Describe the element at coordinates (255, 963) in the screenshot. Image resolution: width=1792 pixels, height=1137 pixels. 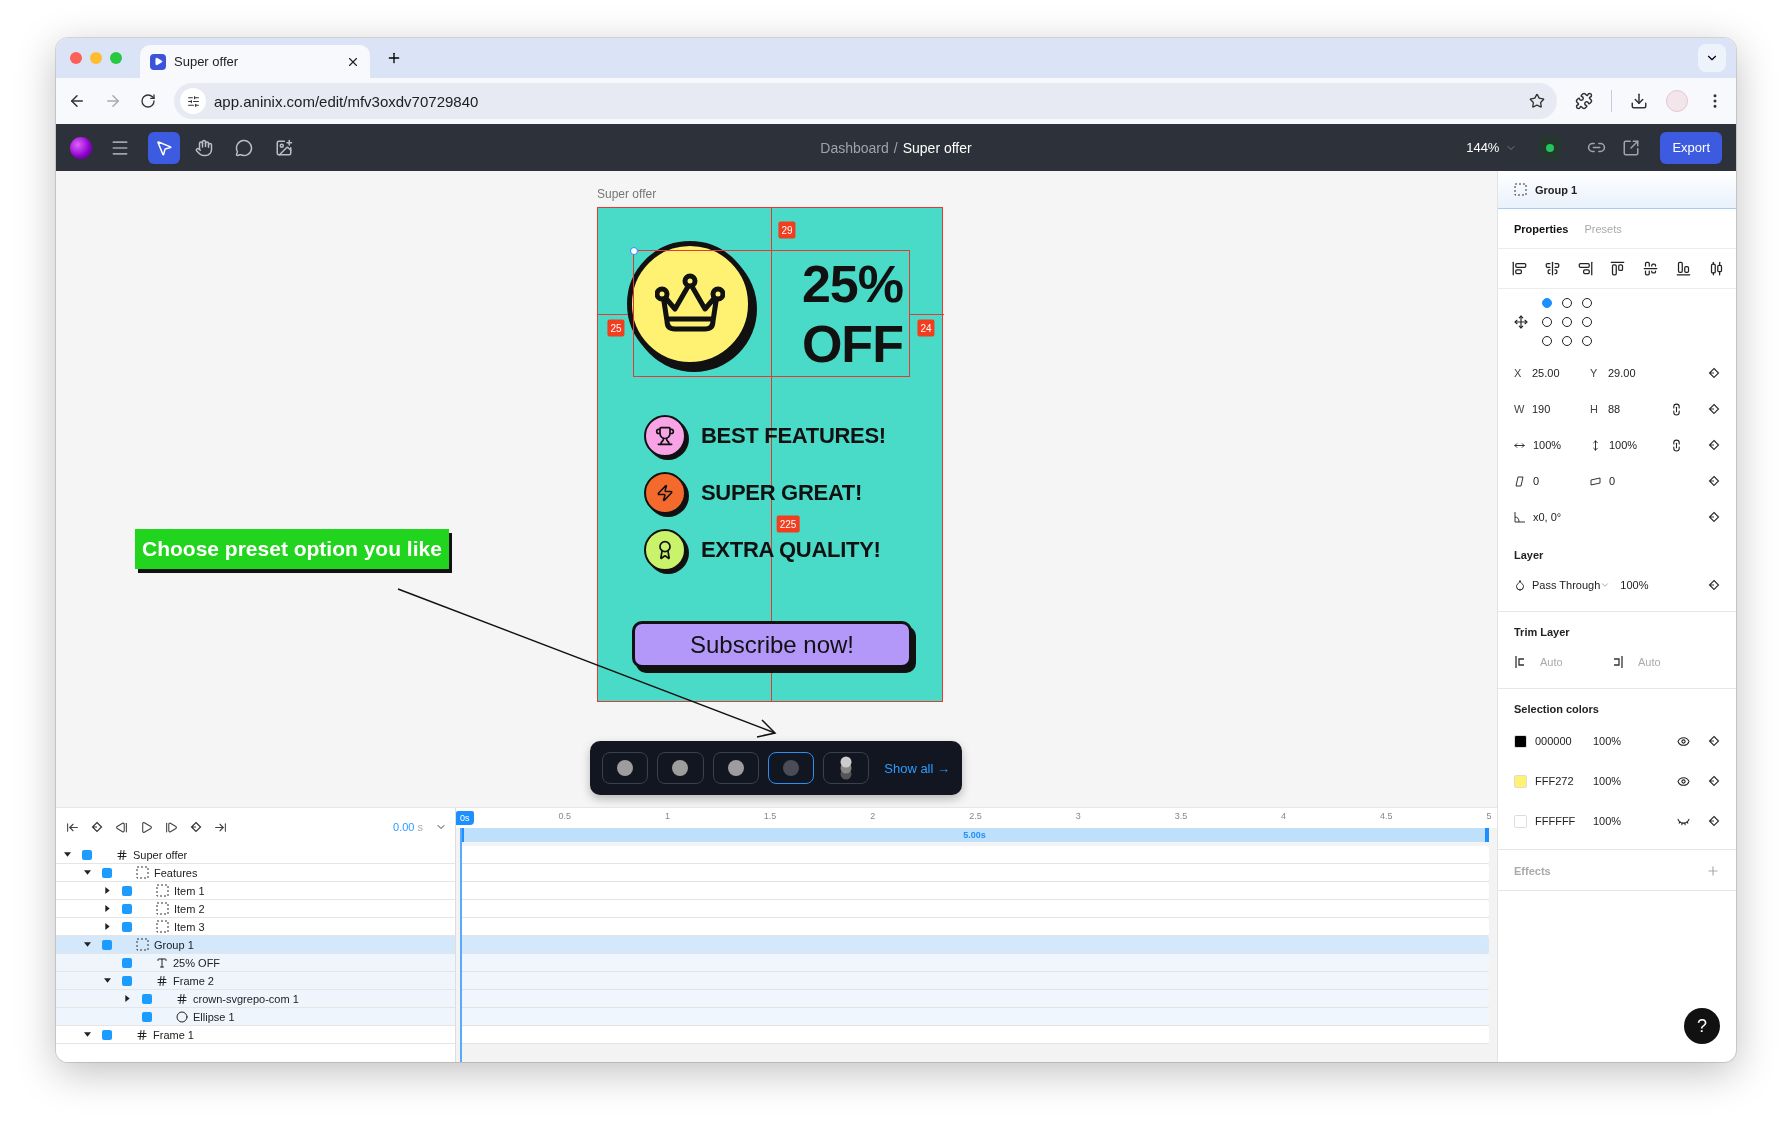
I see `layer-row: 25% OFF` at that location.